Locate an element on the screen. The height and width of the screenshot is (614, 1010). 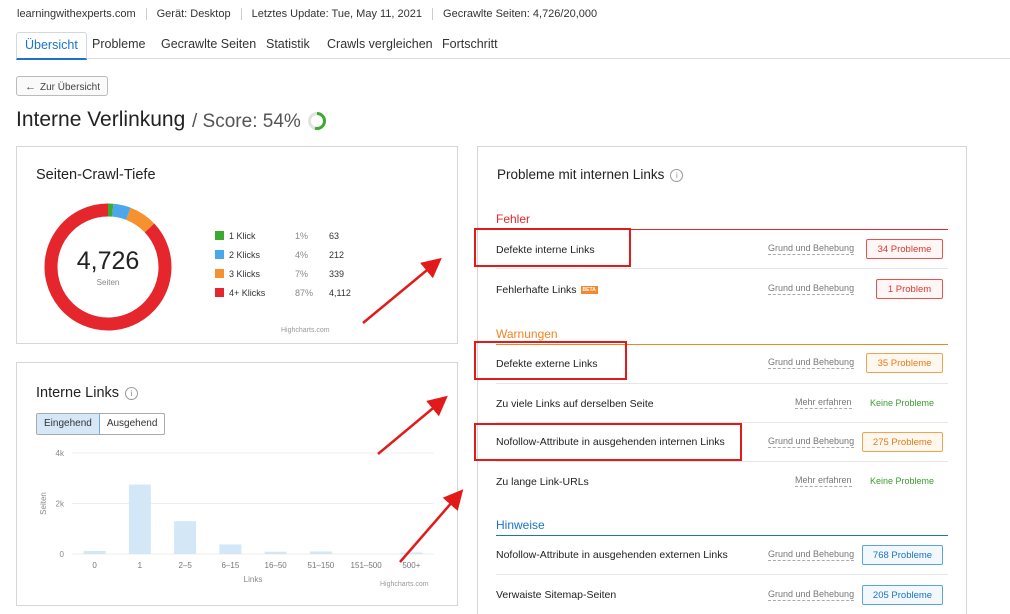
tab-overview: Übersicht is located at coordinates (51, 46).